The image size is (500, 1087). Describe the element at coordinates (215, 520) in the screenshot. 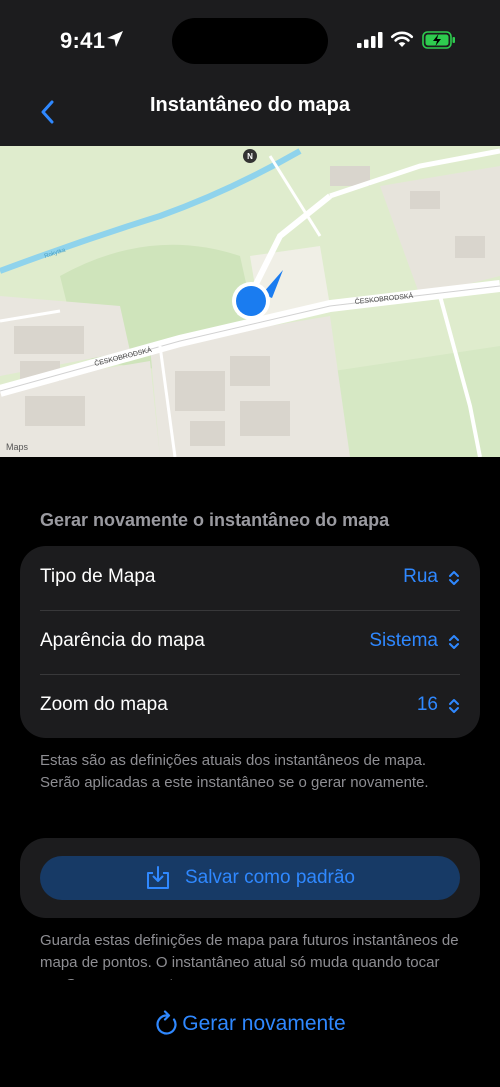

I see `section-header: Gerar novamente o instantâneo do mapa` at that location.